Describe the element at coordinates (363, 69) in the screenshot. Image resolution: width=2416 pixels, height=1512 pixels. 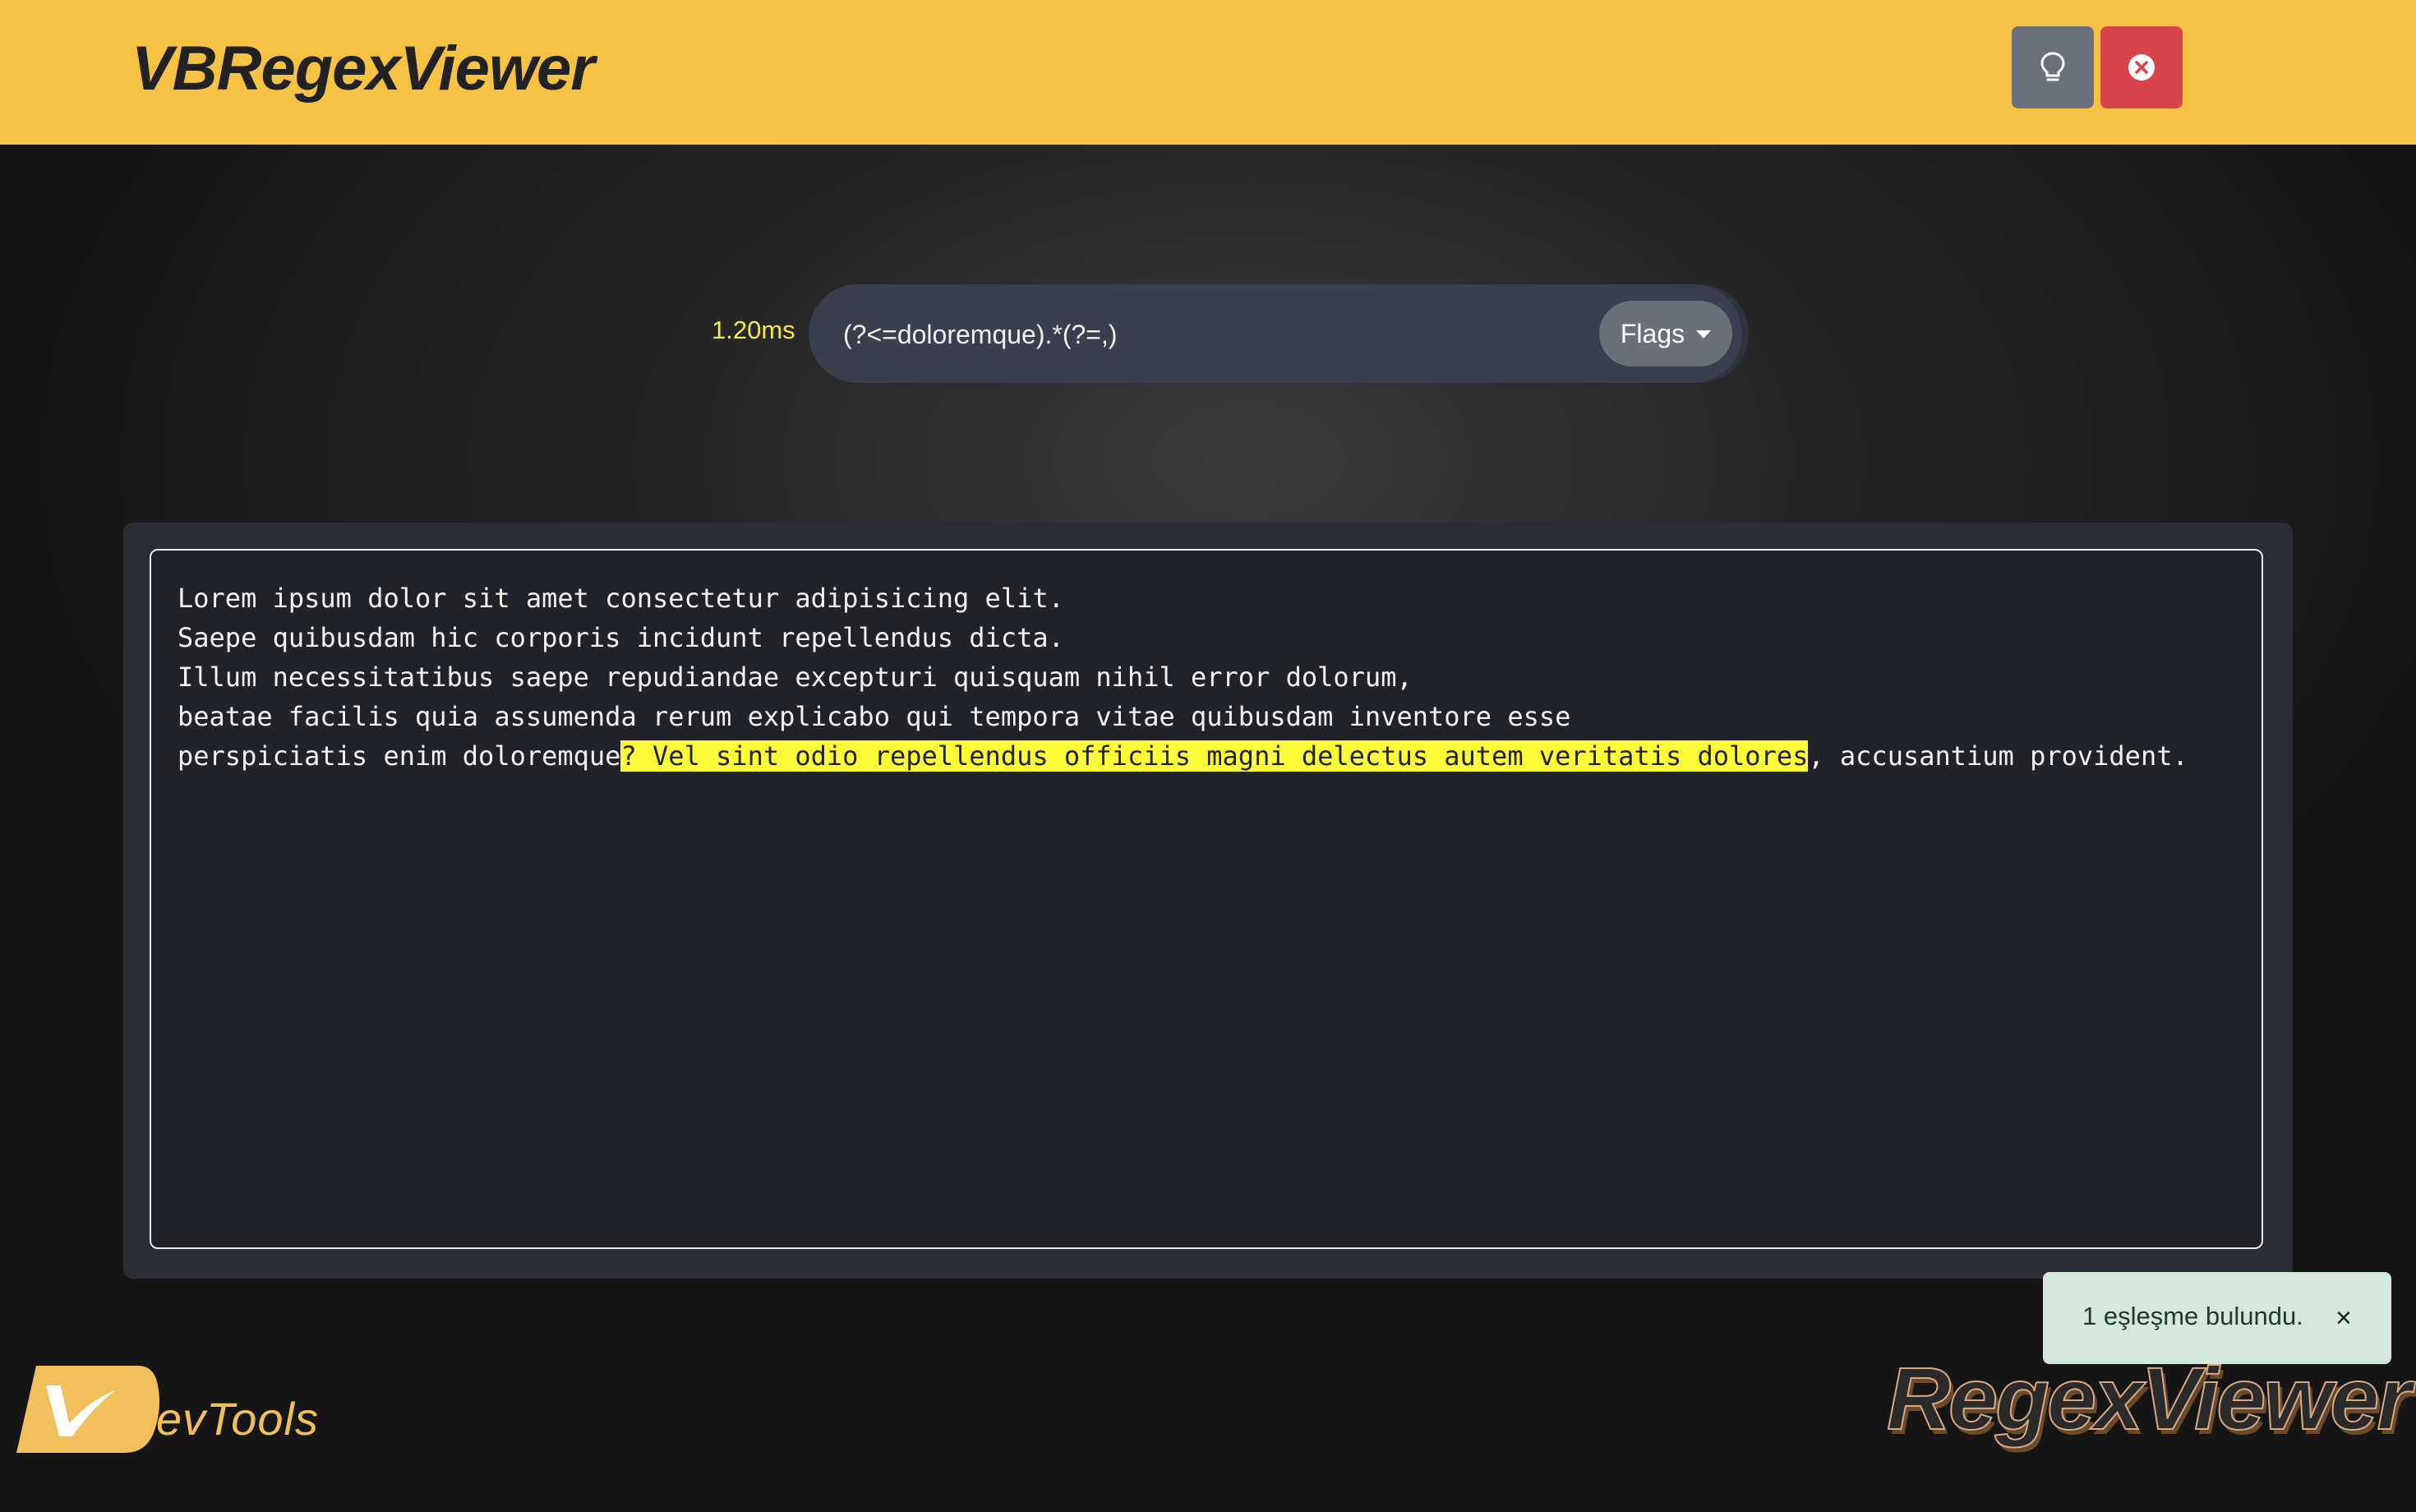
I see `app-title: VBRegexViewer` at that location.